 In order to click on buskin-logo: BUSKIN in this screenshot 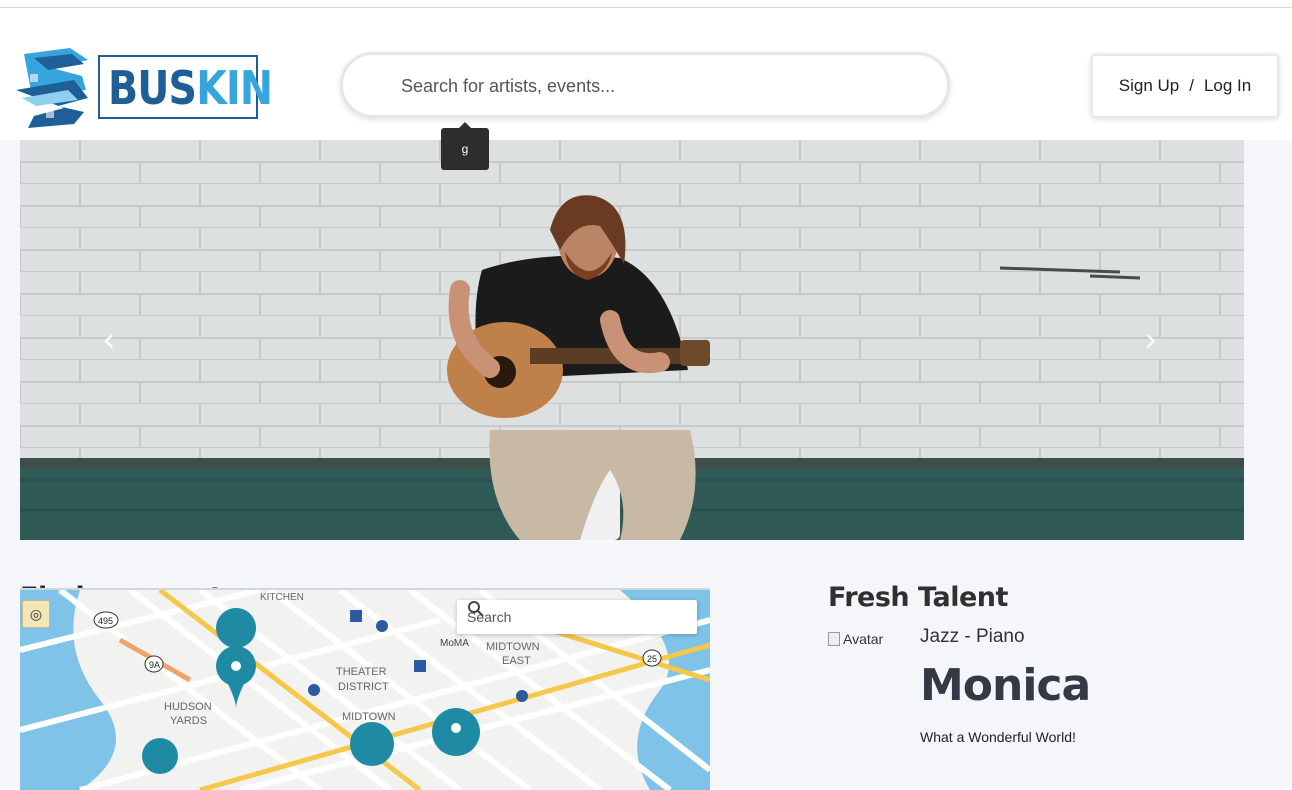, I will do `click(142, 88)`.